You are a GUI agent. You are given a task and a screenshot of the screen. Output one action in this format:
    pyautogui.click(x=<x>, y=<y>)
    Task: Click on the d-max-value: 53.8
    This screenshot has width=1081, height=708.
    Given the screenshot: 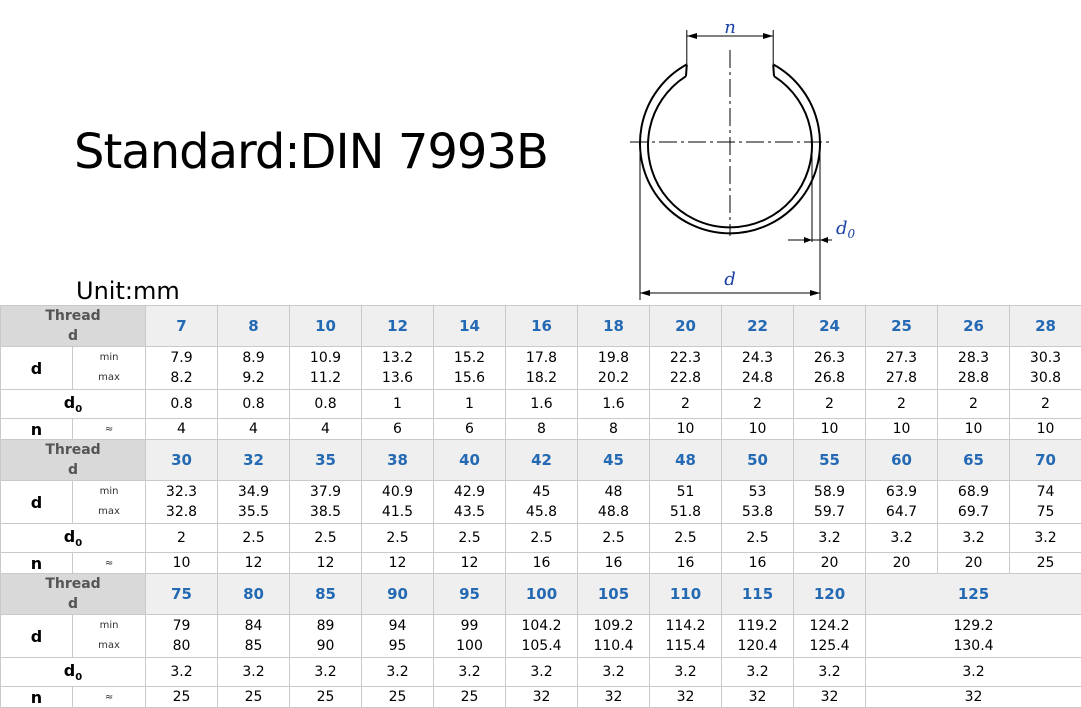 What is the action you would take?
    pyautogui.click(x=757, y=512)
    